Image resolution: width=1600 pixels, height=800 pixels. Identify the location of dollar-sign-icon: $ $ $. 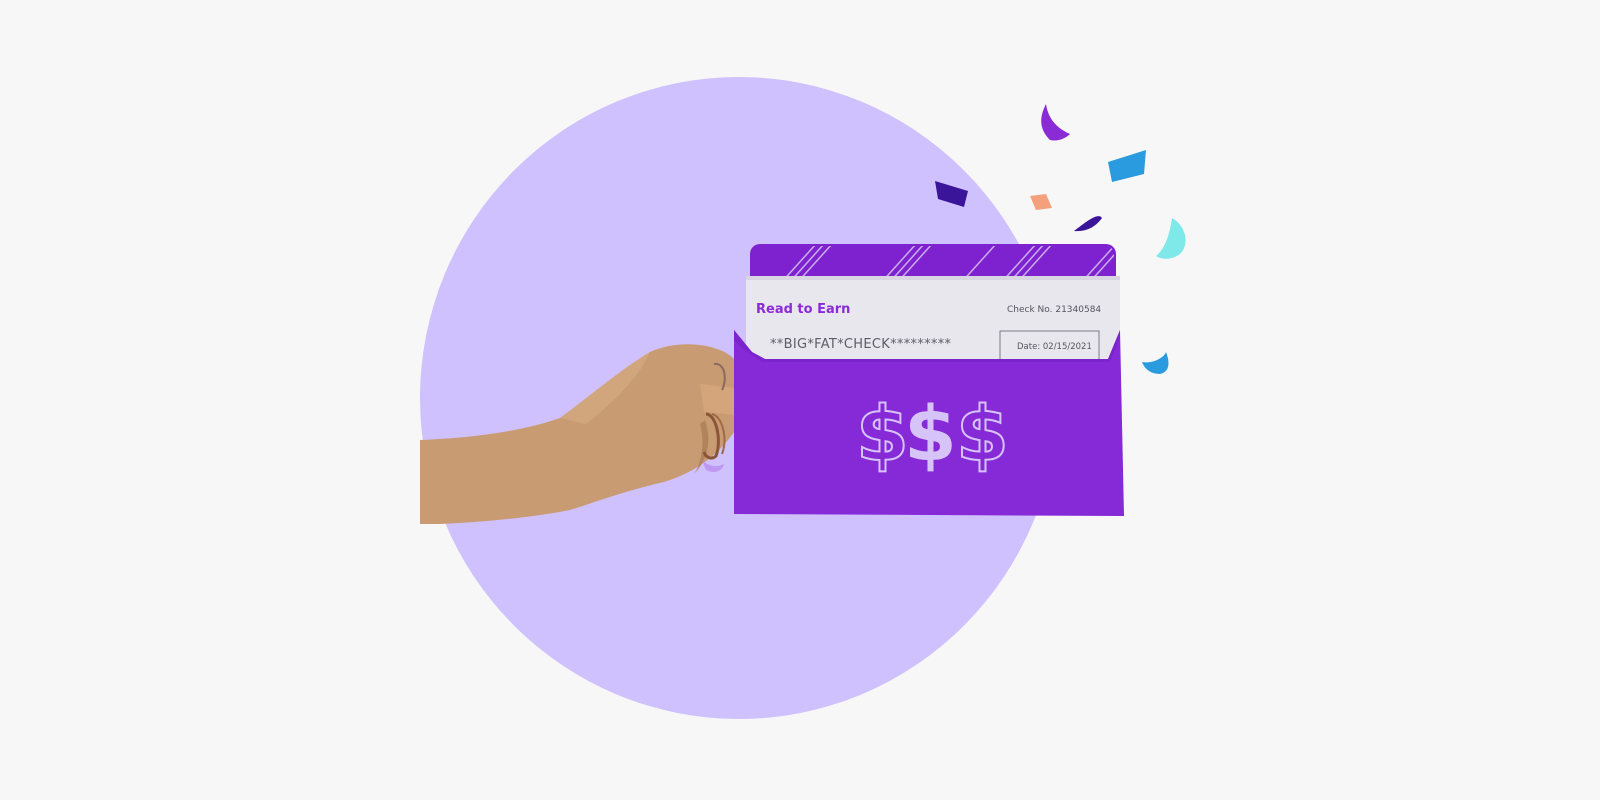
(932, 433).